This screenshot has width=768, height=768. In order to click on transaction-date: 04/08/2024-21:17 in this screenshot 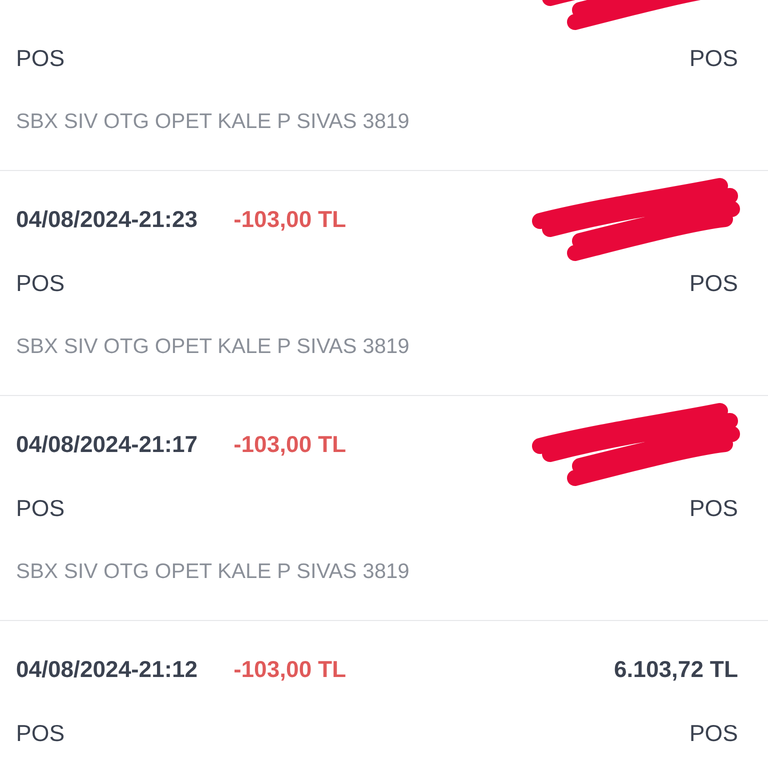, I will do `click(107, 444)`.